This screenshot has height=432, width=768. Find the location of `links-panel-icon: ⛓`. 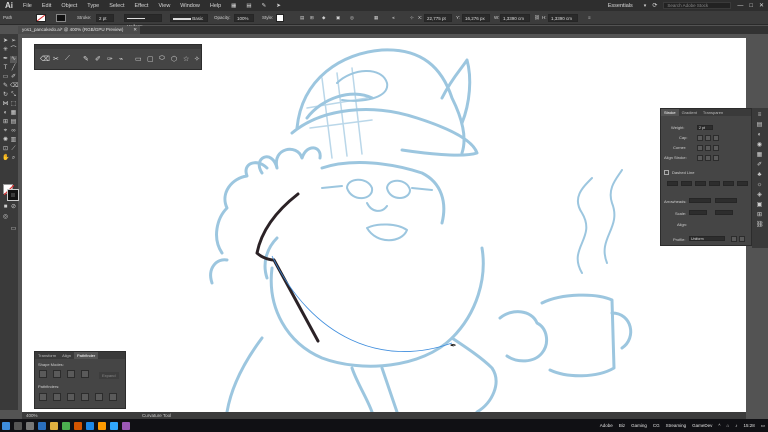

links-panel-icon: ⛓ is located at coordinates (760, 225).